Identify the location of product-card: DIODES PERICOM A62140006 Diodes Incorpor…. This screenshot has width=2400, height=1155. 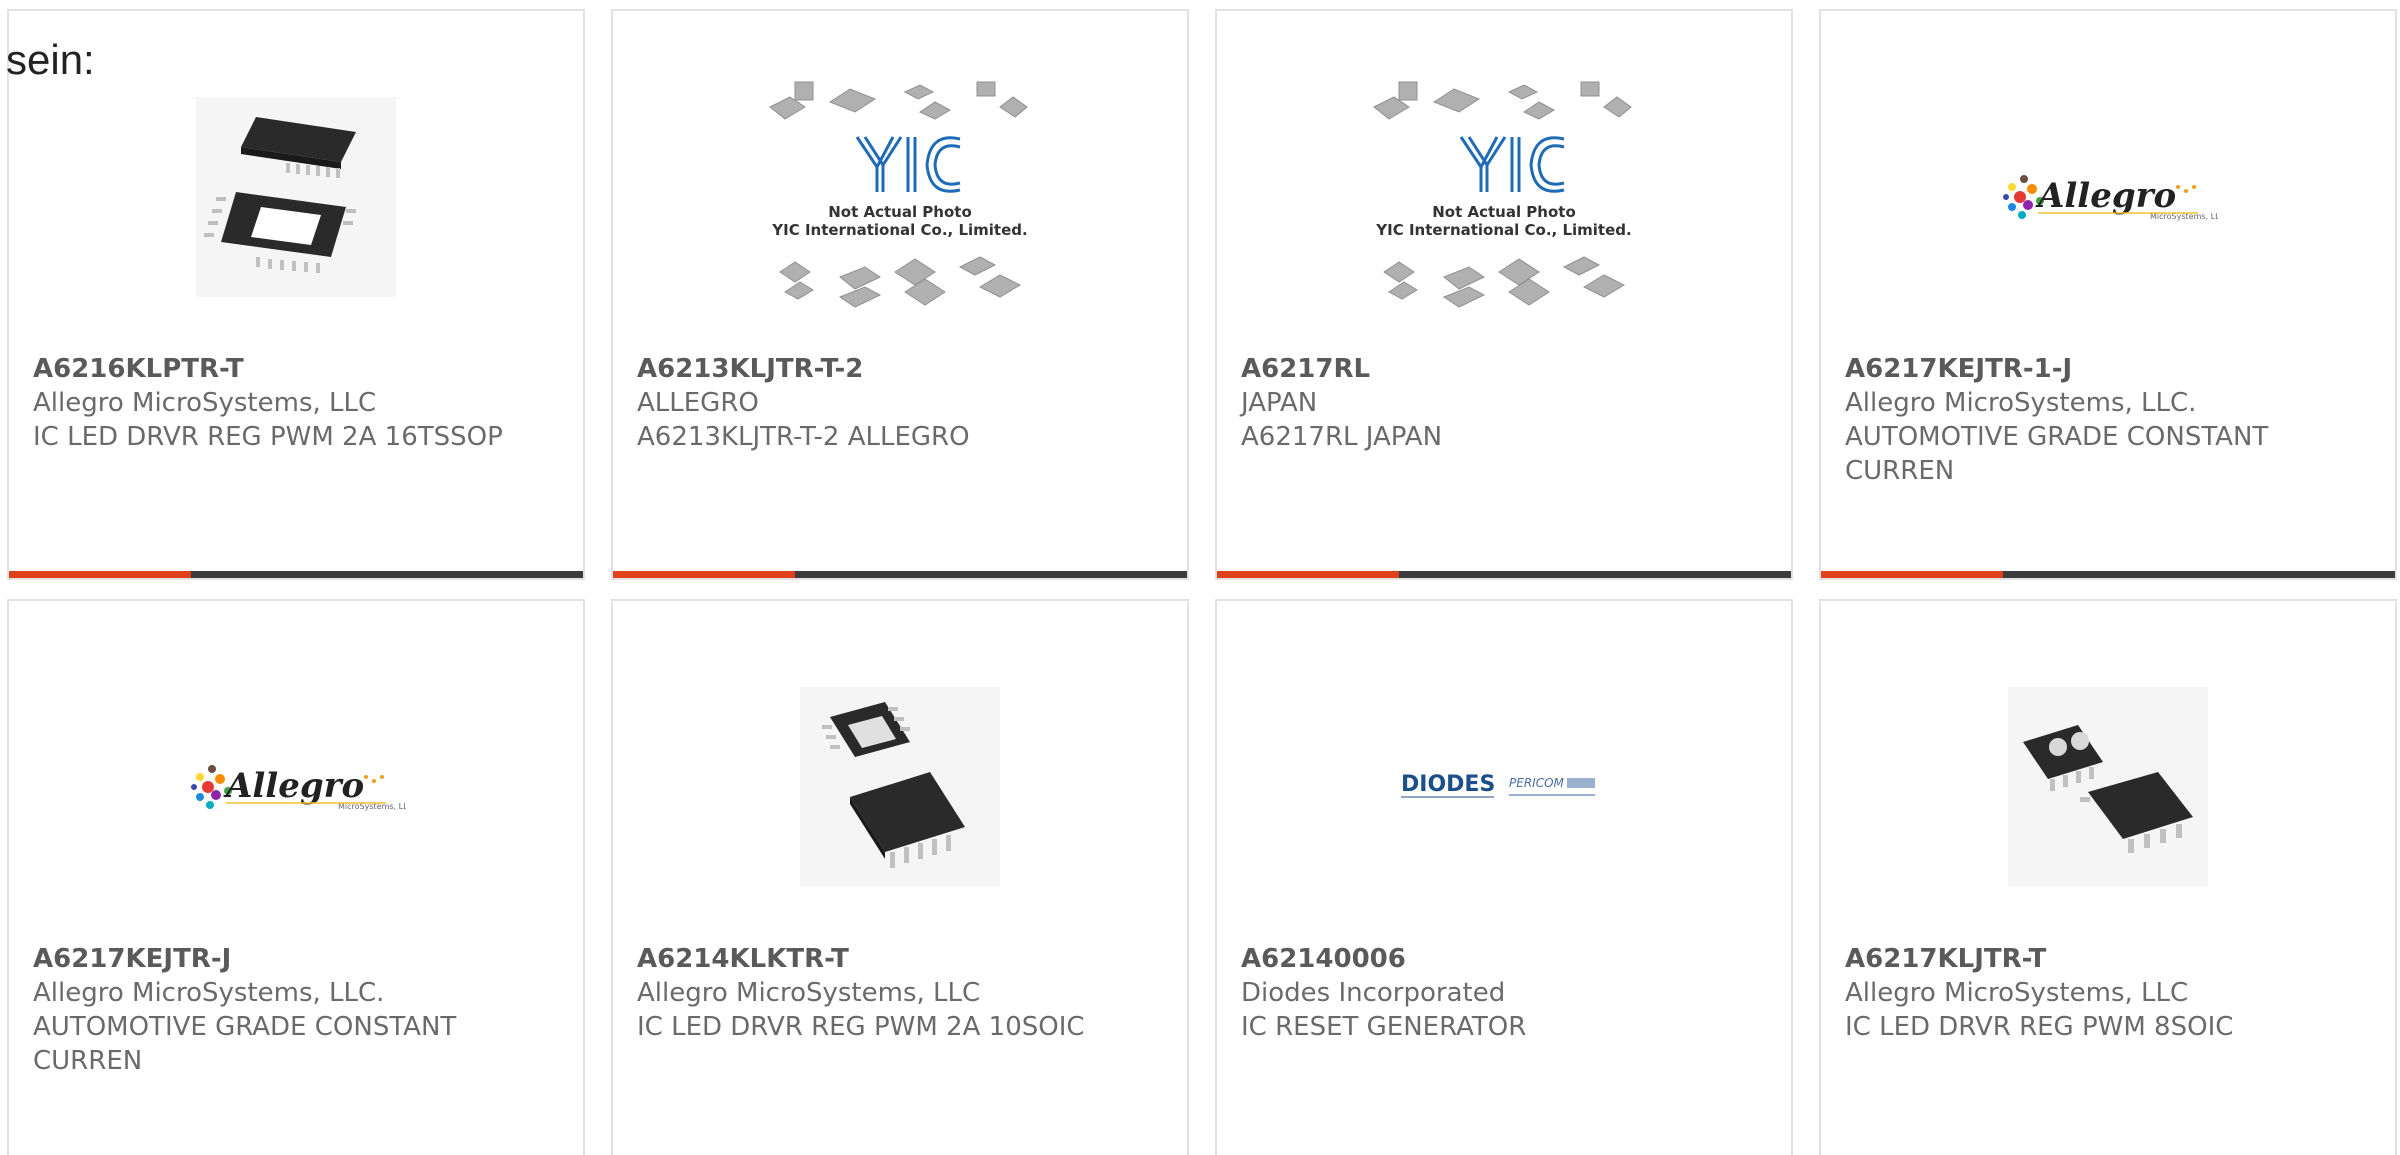
(1504, 877).